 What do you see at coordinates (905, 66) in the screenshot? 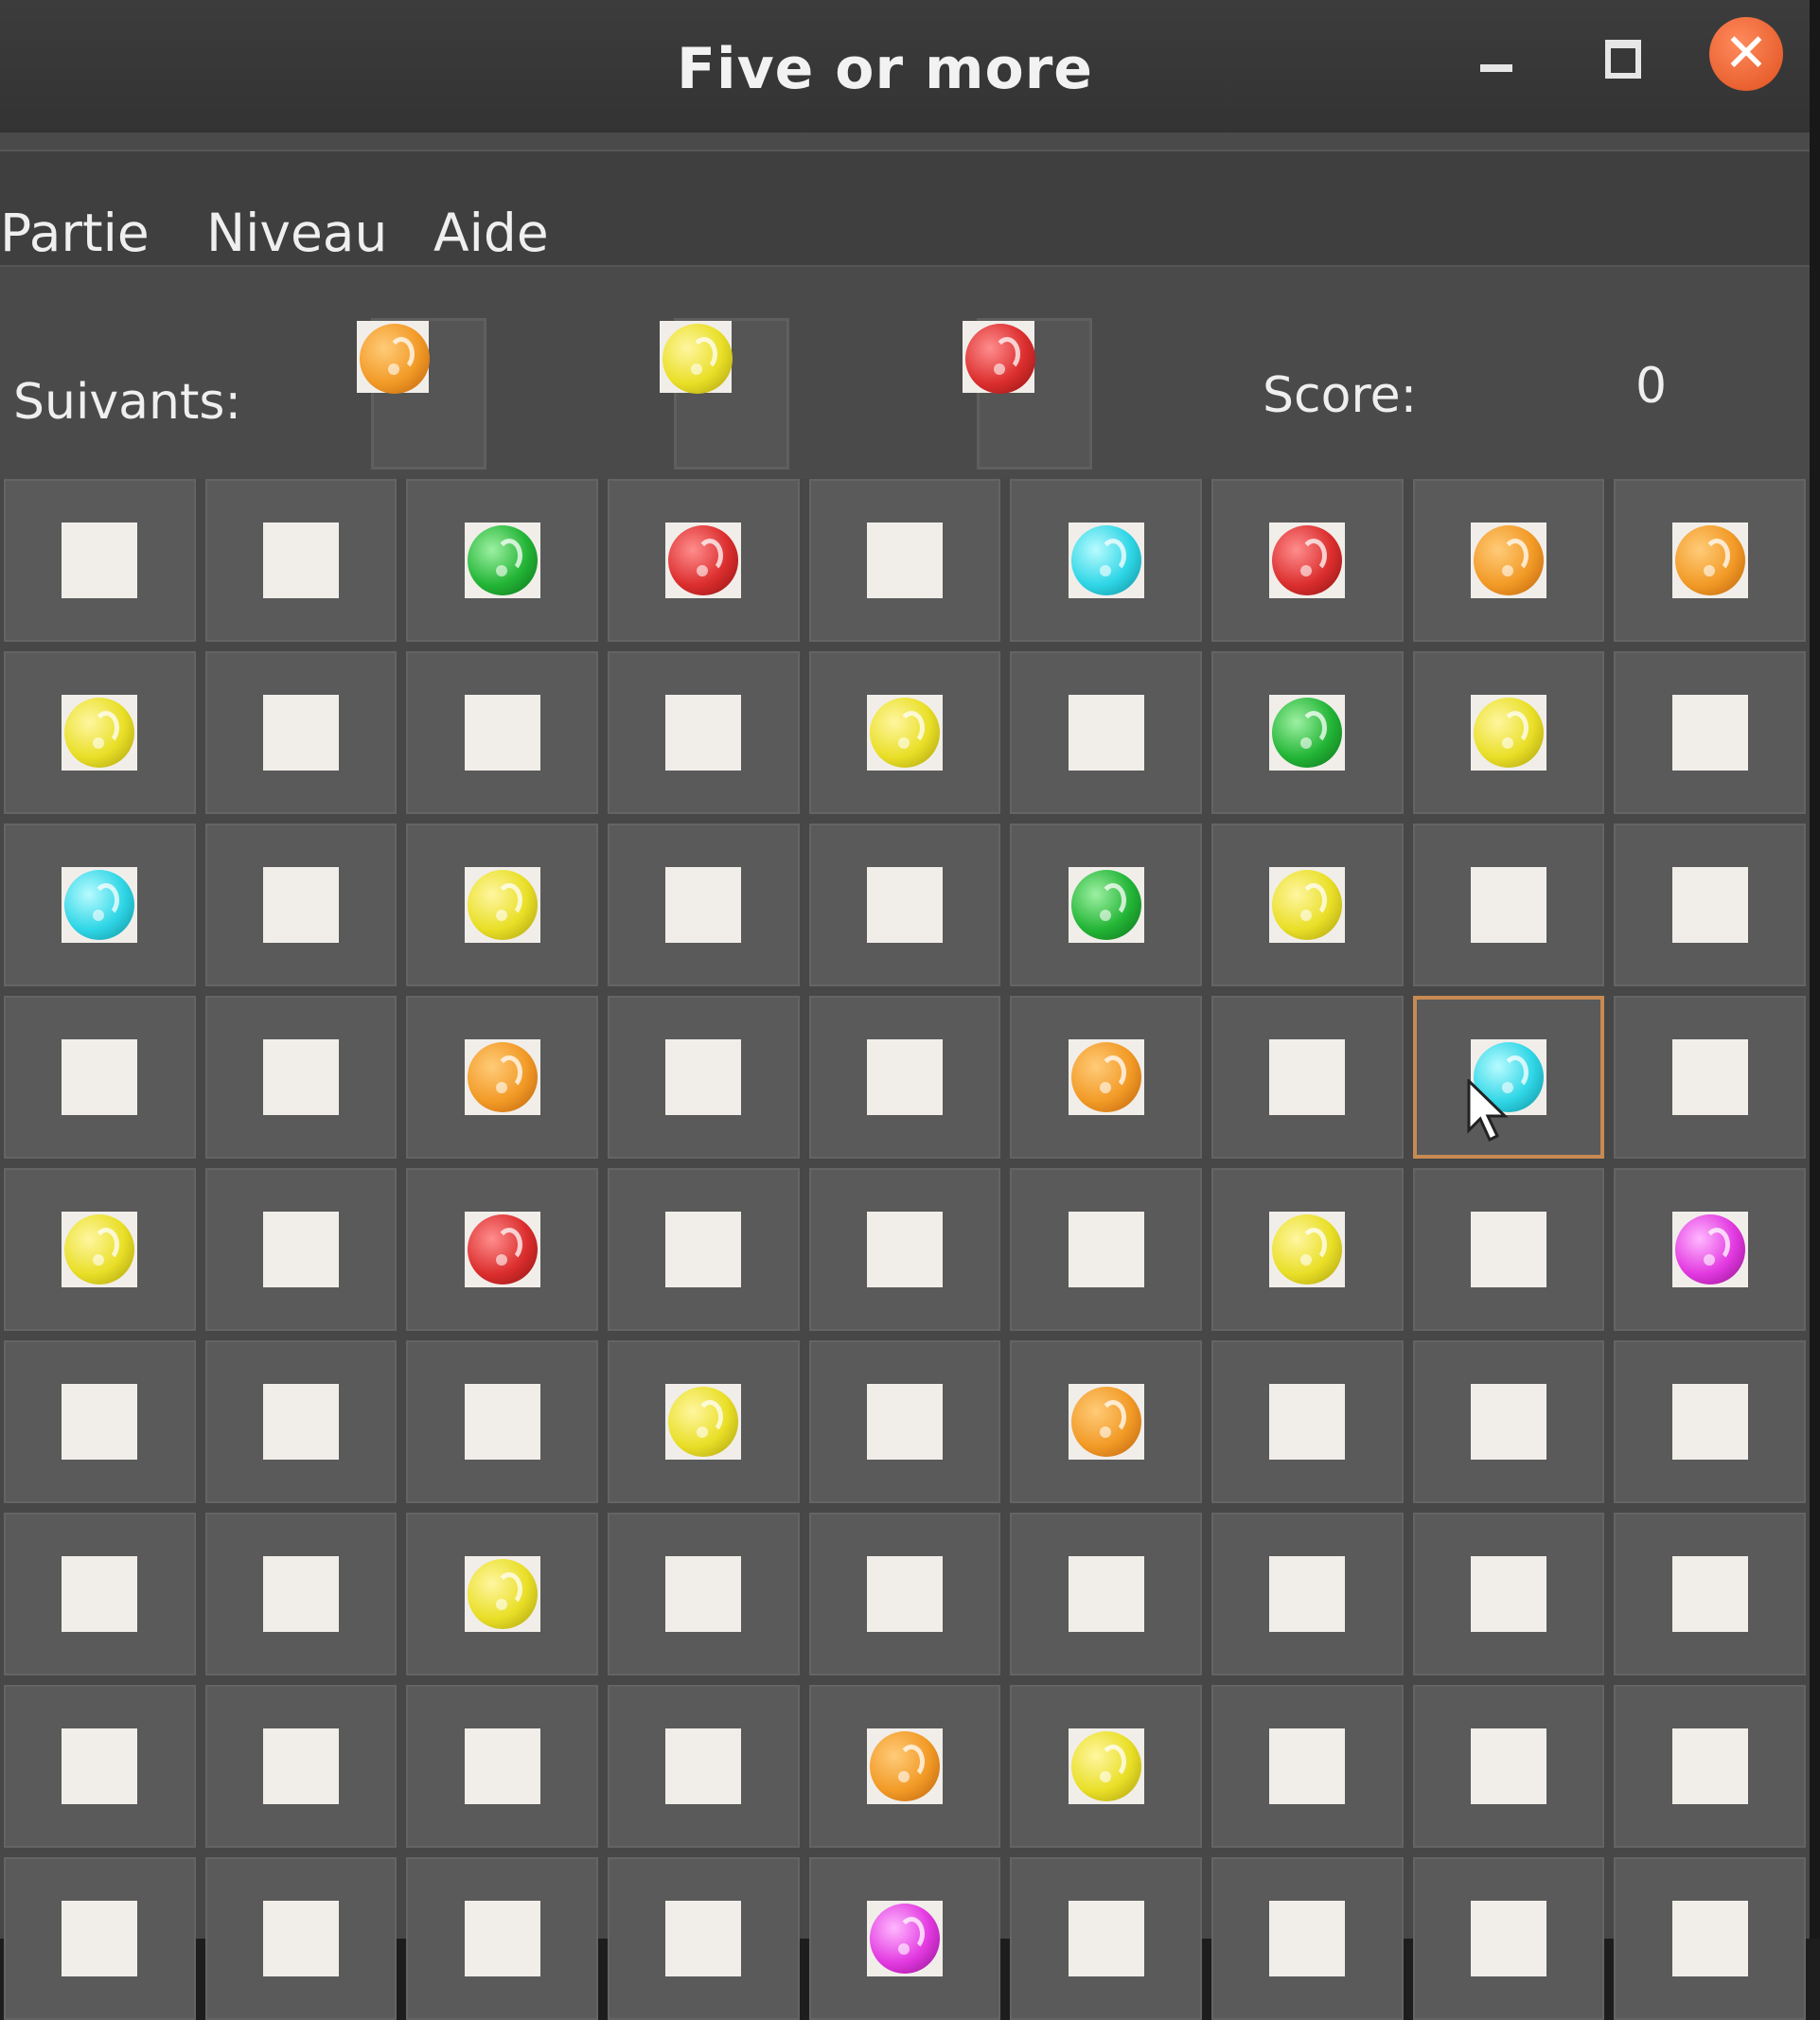
I see `title-bar: Five or more ✕` at bounding box center [905, 66].